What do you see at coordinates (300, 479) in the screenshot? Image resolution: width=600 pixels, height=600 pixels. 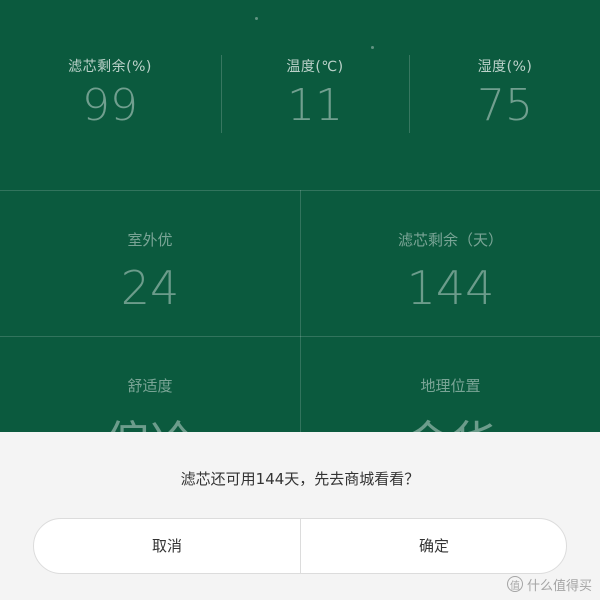 I see `dialog-message: 滤芯还可用144天，先去商城看看？` at bounding box center [300, 479].